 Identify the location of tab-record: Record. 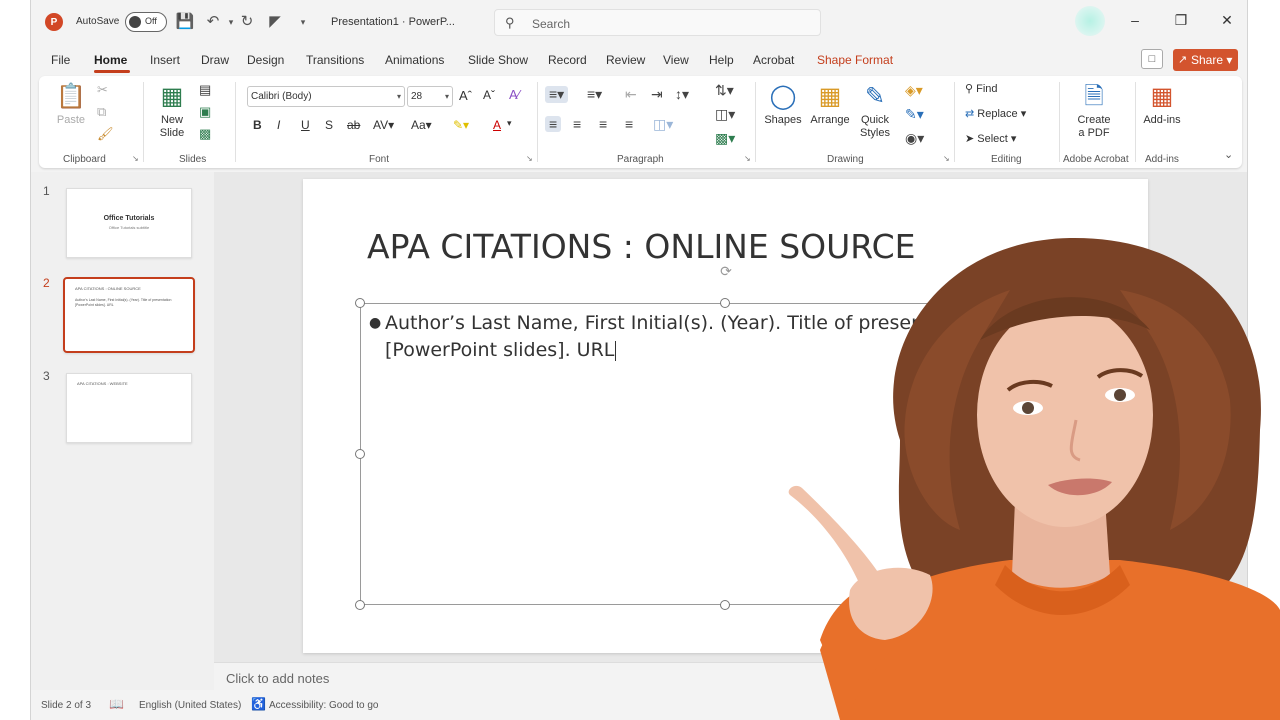
(567, 60).